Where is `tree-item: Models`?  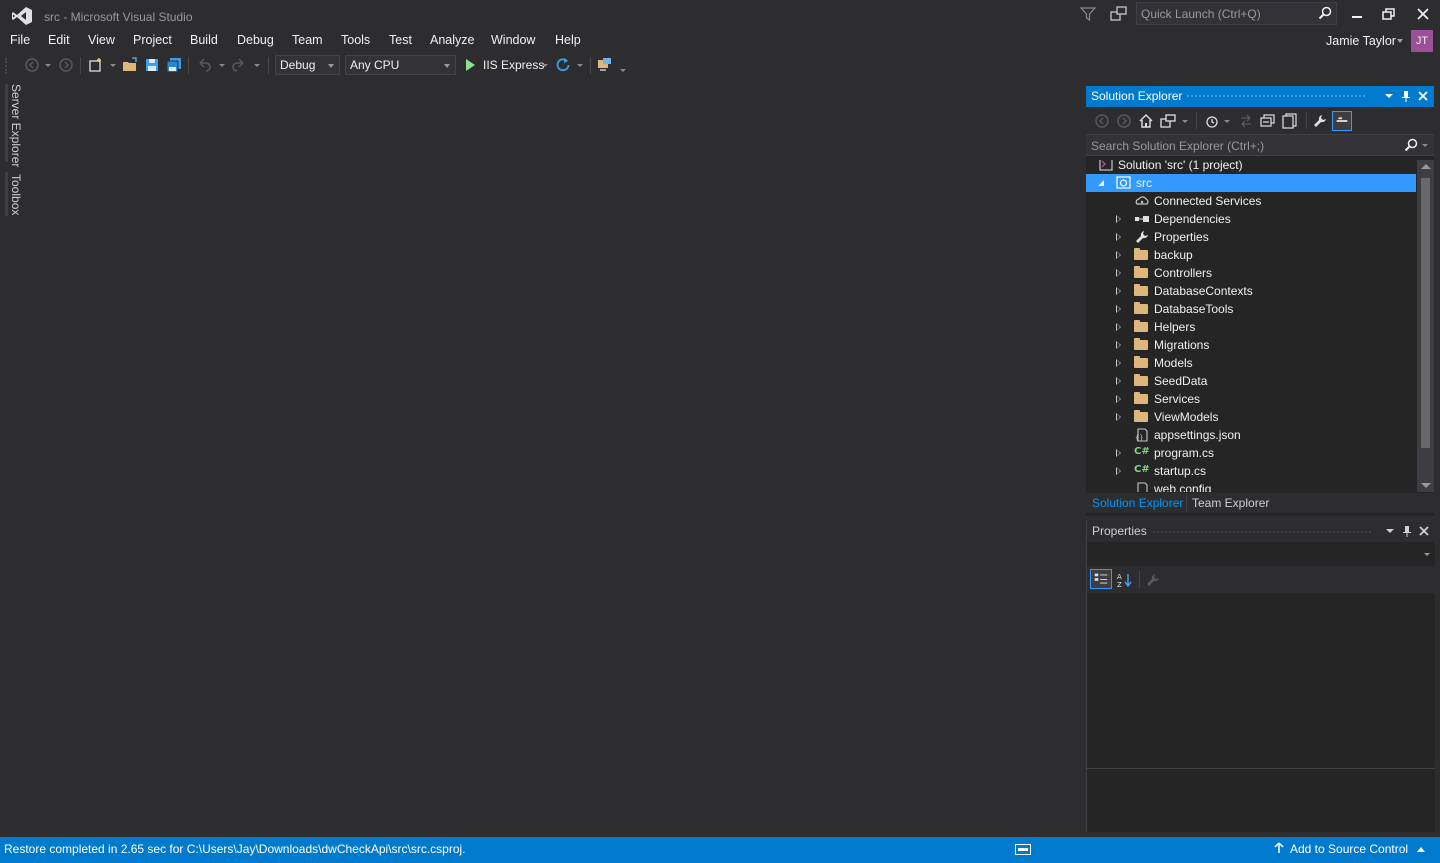
tree-item: Models is located at coordinates (1251, 363).